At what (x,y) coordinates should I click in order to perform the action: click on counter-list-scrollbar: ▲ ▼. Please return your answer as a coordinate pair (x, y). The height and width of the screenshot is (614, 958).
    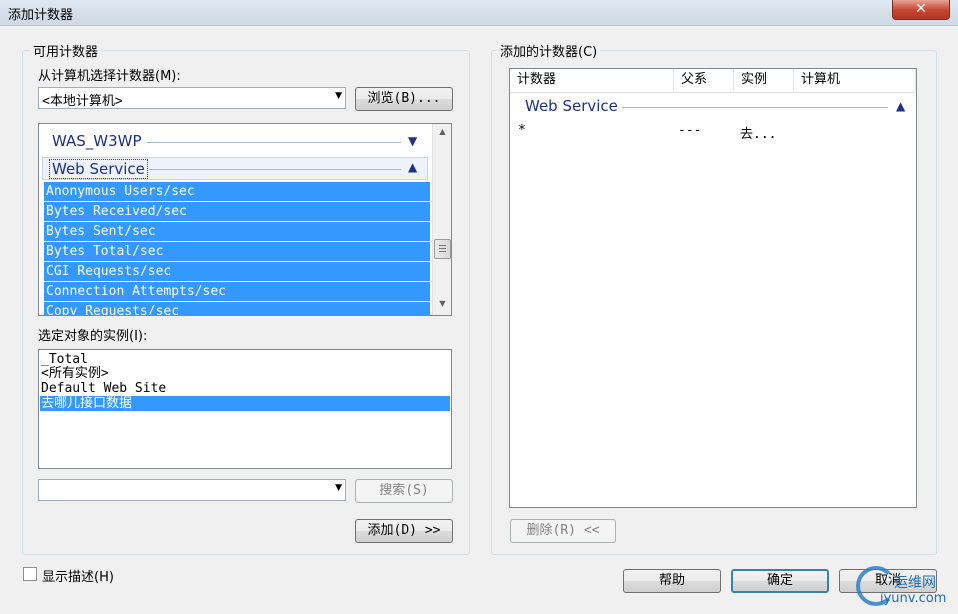
    Looking at the image, I should click on (441, 219).